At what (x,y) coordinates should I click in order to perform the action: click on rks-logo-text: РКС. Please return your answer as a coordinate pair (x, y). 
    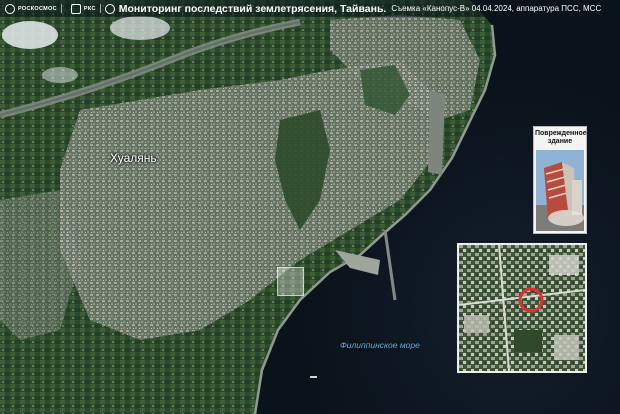
    Looking at the image, I should click on (89, 8).